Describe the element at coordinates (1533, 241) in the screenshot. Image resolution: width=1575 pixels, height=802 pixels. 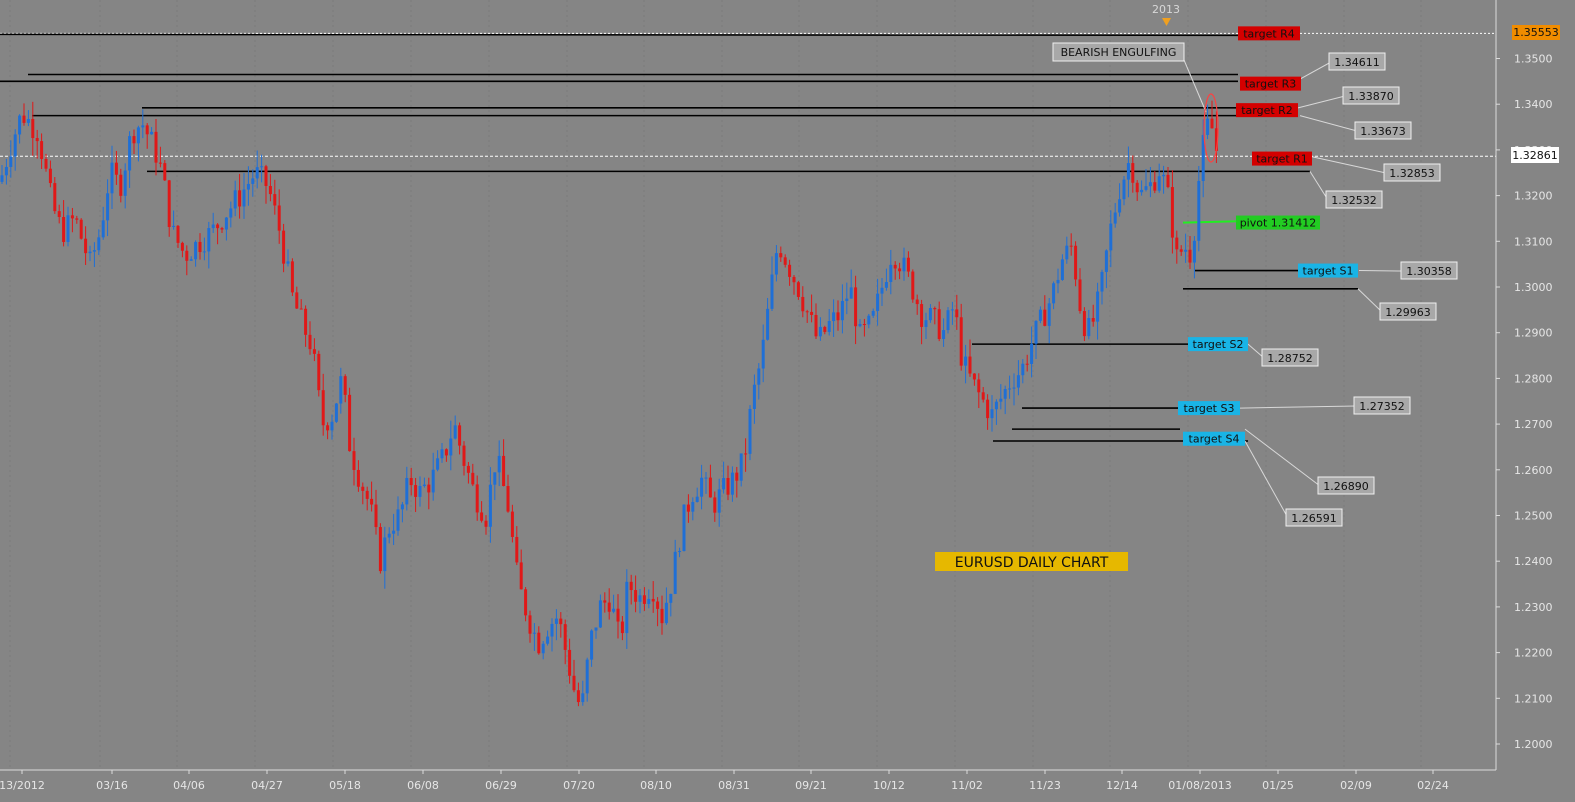
I see `y-tick-label: 1.3100` at that location.